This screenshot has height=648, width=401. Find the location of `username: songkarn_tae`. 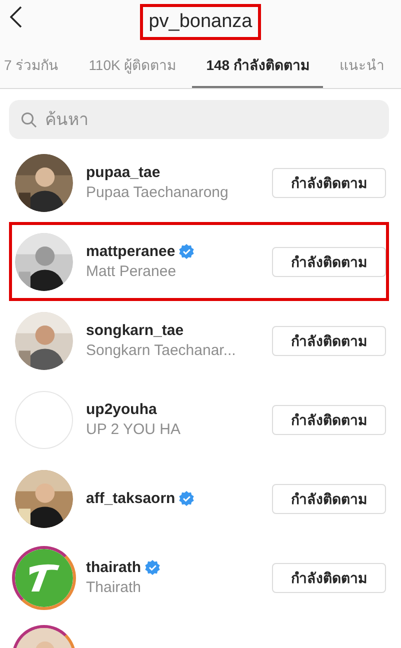

username: songkarn_tae is located at coordinates (135, 330).